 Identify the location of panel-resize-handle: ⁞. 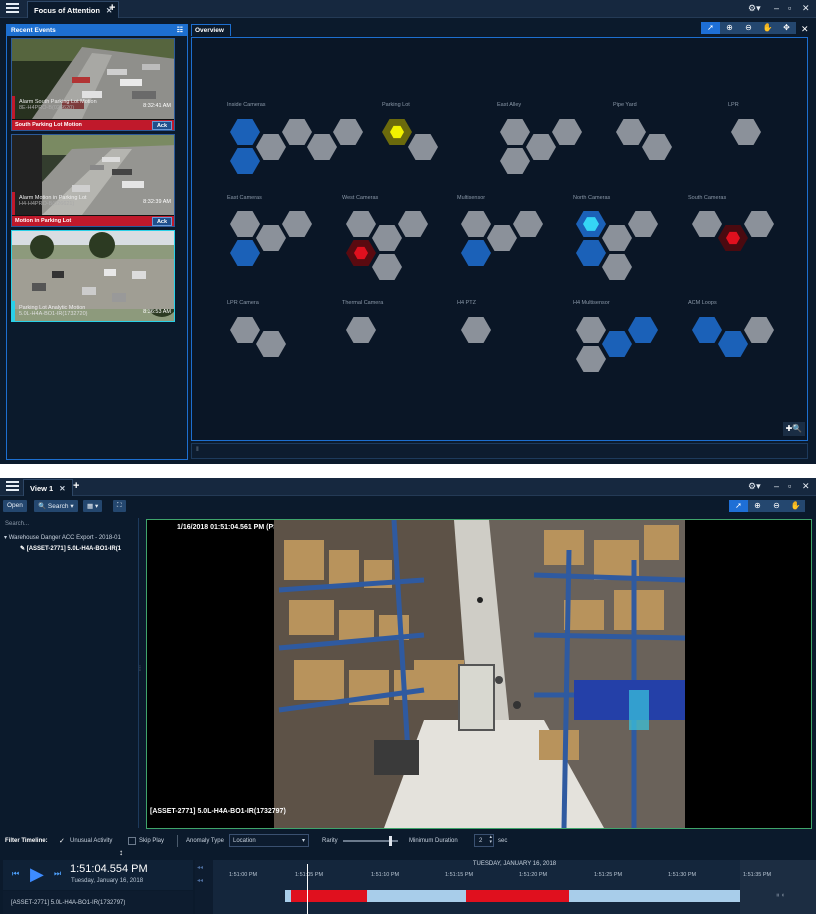
(140, 669).